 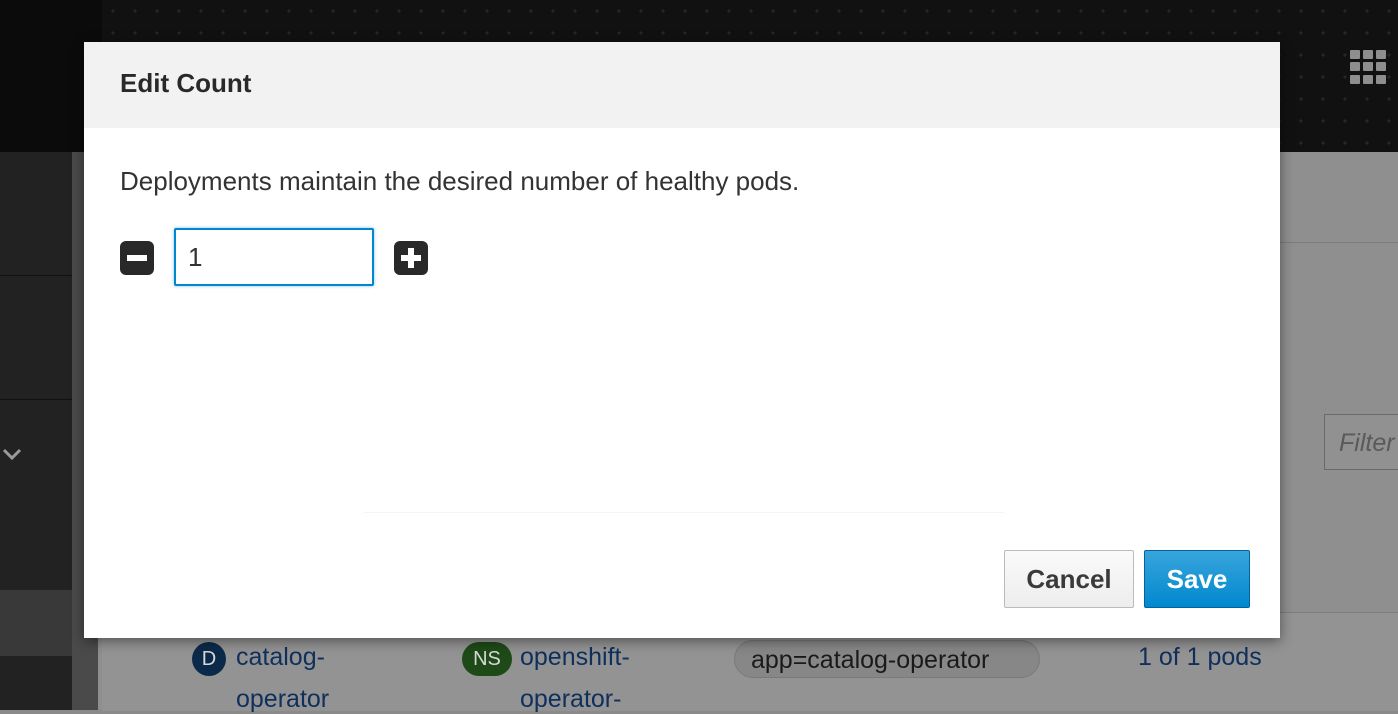 I want to click on filter-input: Filter, so click(x=1361, y=442).